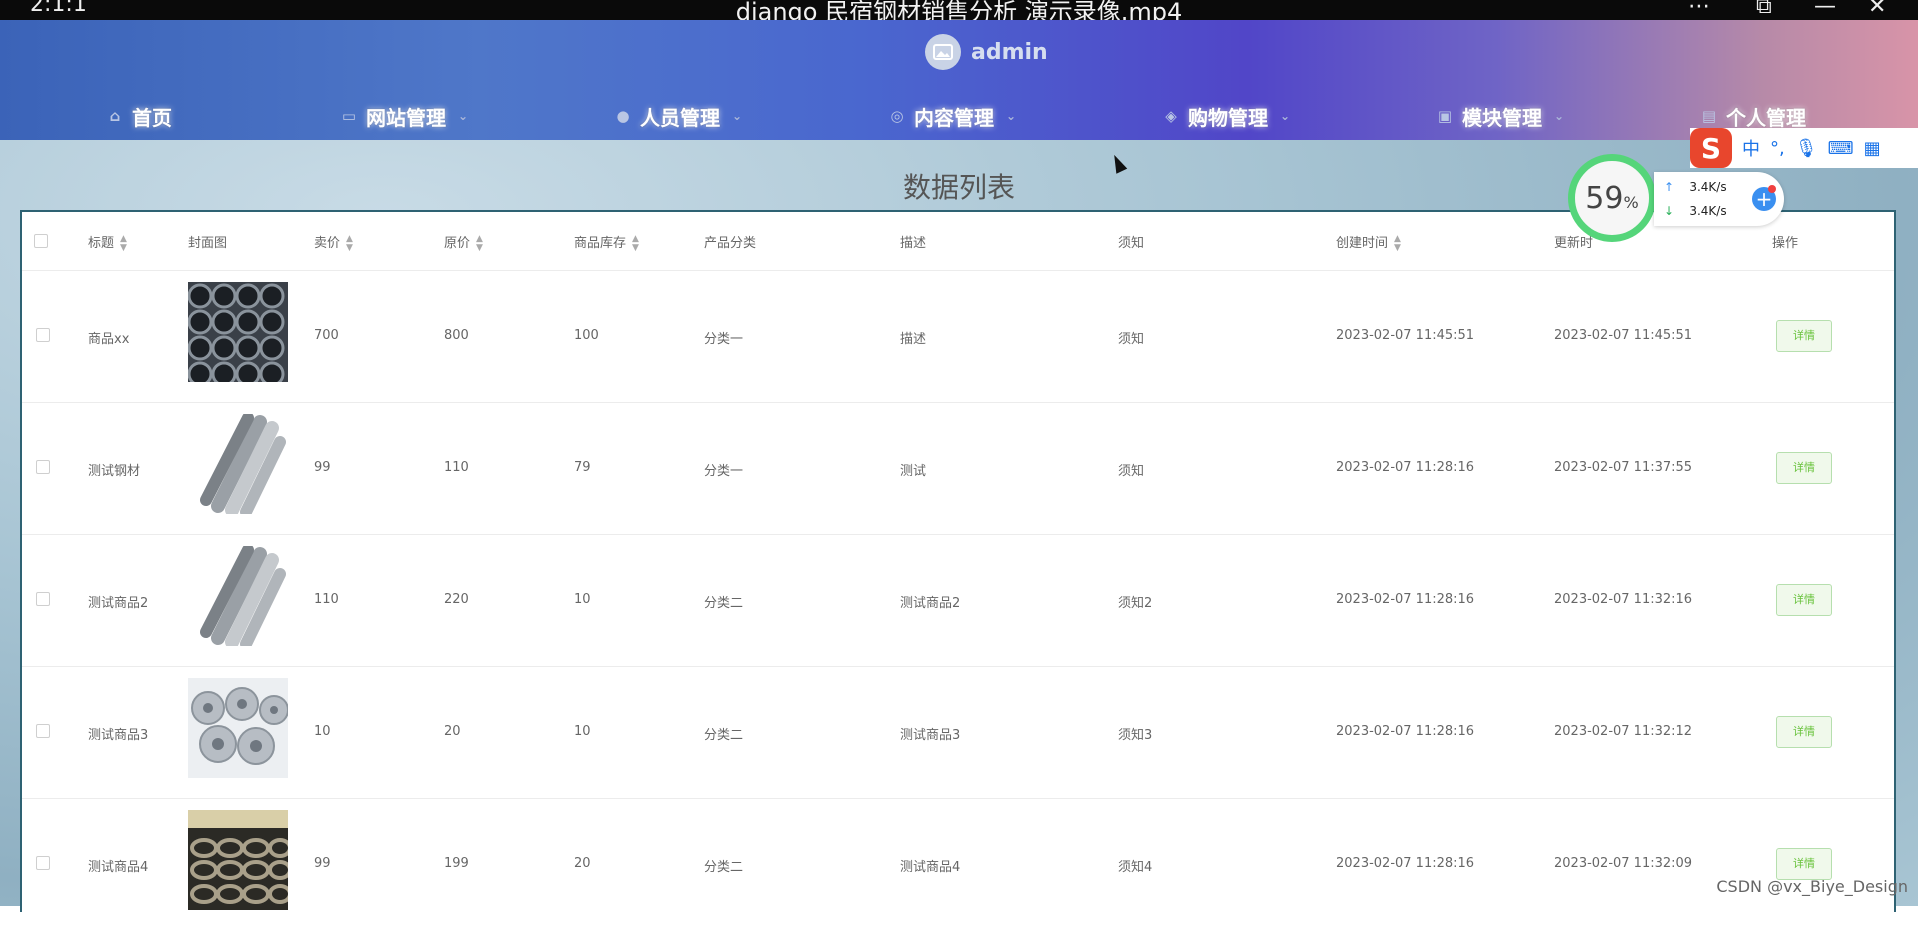 The width and height of the screenshot is (1918, 930). What do you see at coordinates (1841, 148) in the screenshot?
I see `keyboard-icon: ⌨` at bounding box center [1841, 148].